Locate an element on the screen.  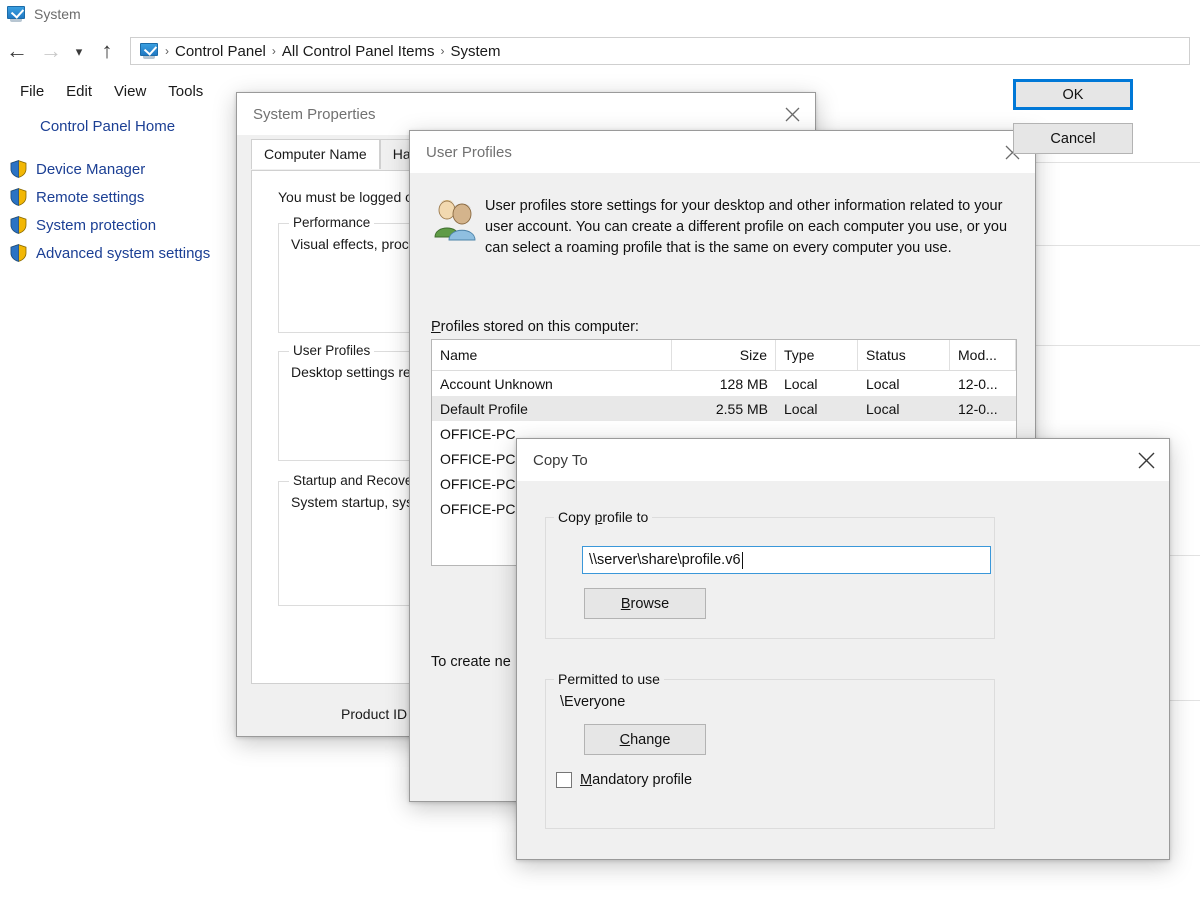
system-monitor-icon is located at coordinates (16, 13).